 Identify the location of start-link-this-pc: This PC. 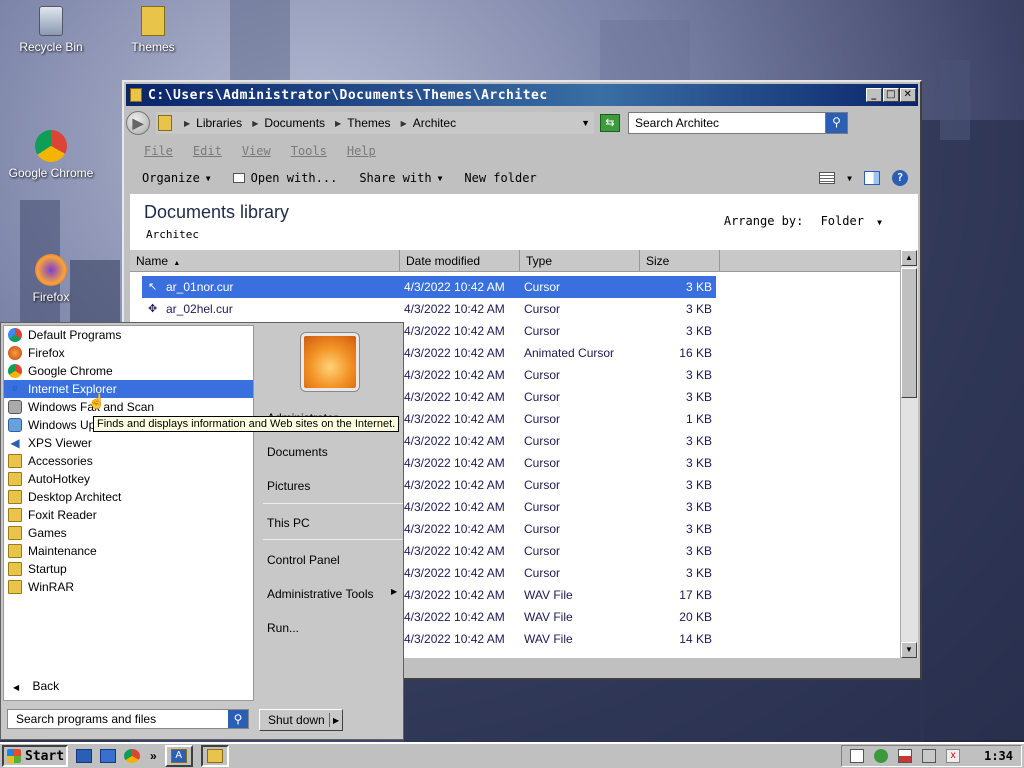
(288, 523).